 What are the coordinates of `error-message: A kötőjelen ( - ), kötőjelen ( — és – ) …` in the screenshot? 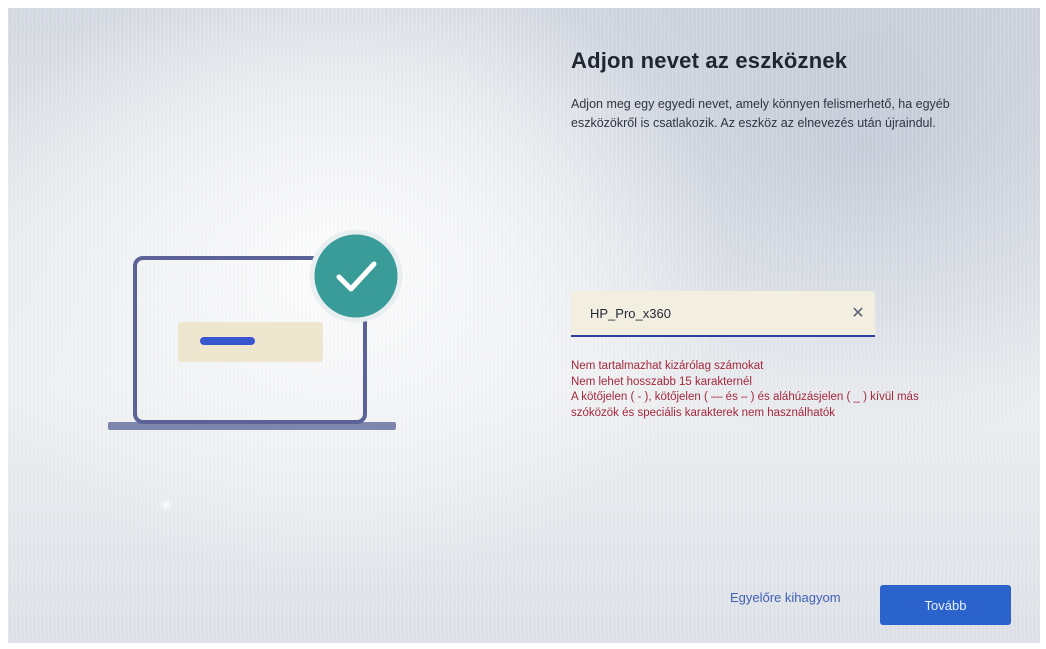 It's located at (745, 397).